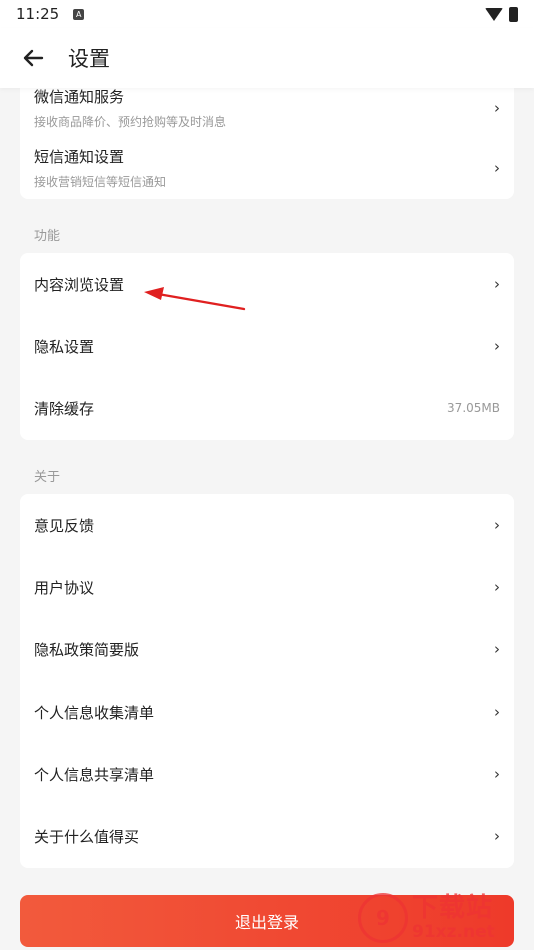 This screenshot has width=534, height=950. I want to click on features-section-label: 功能, so click(47, 236).